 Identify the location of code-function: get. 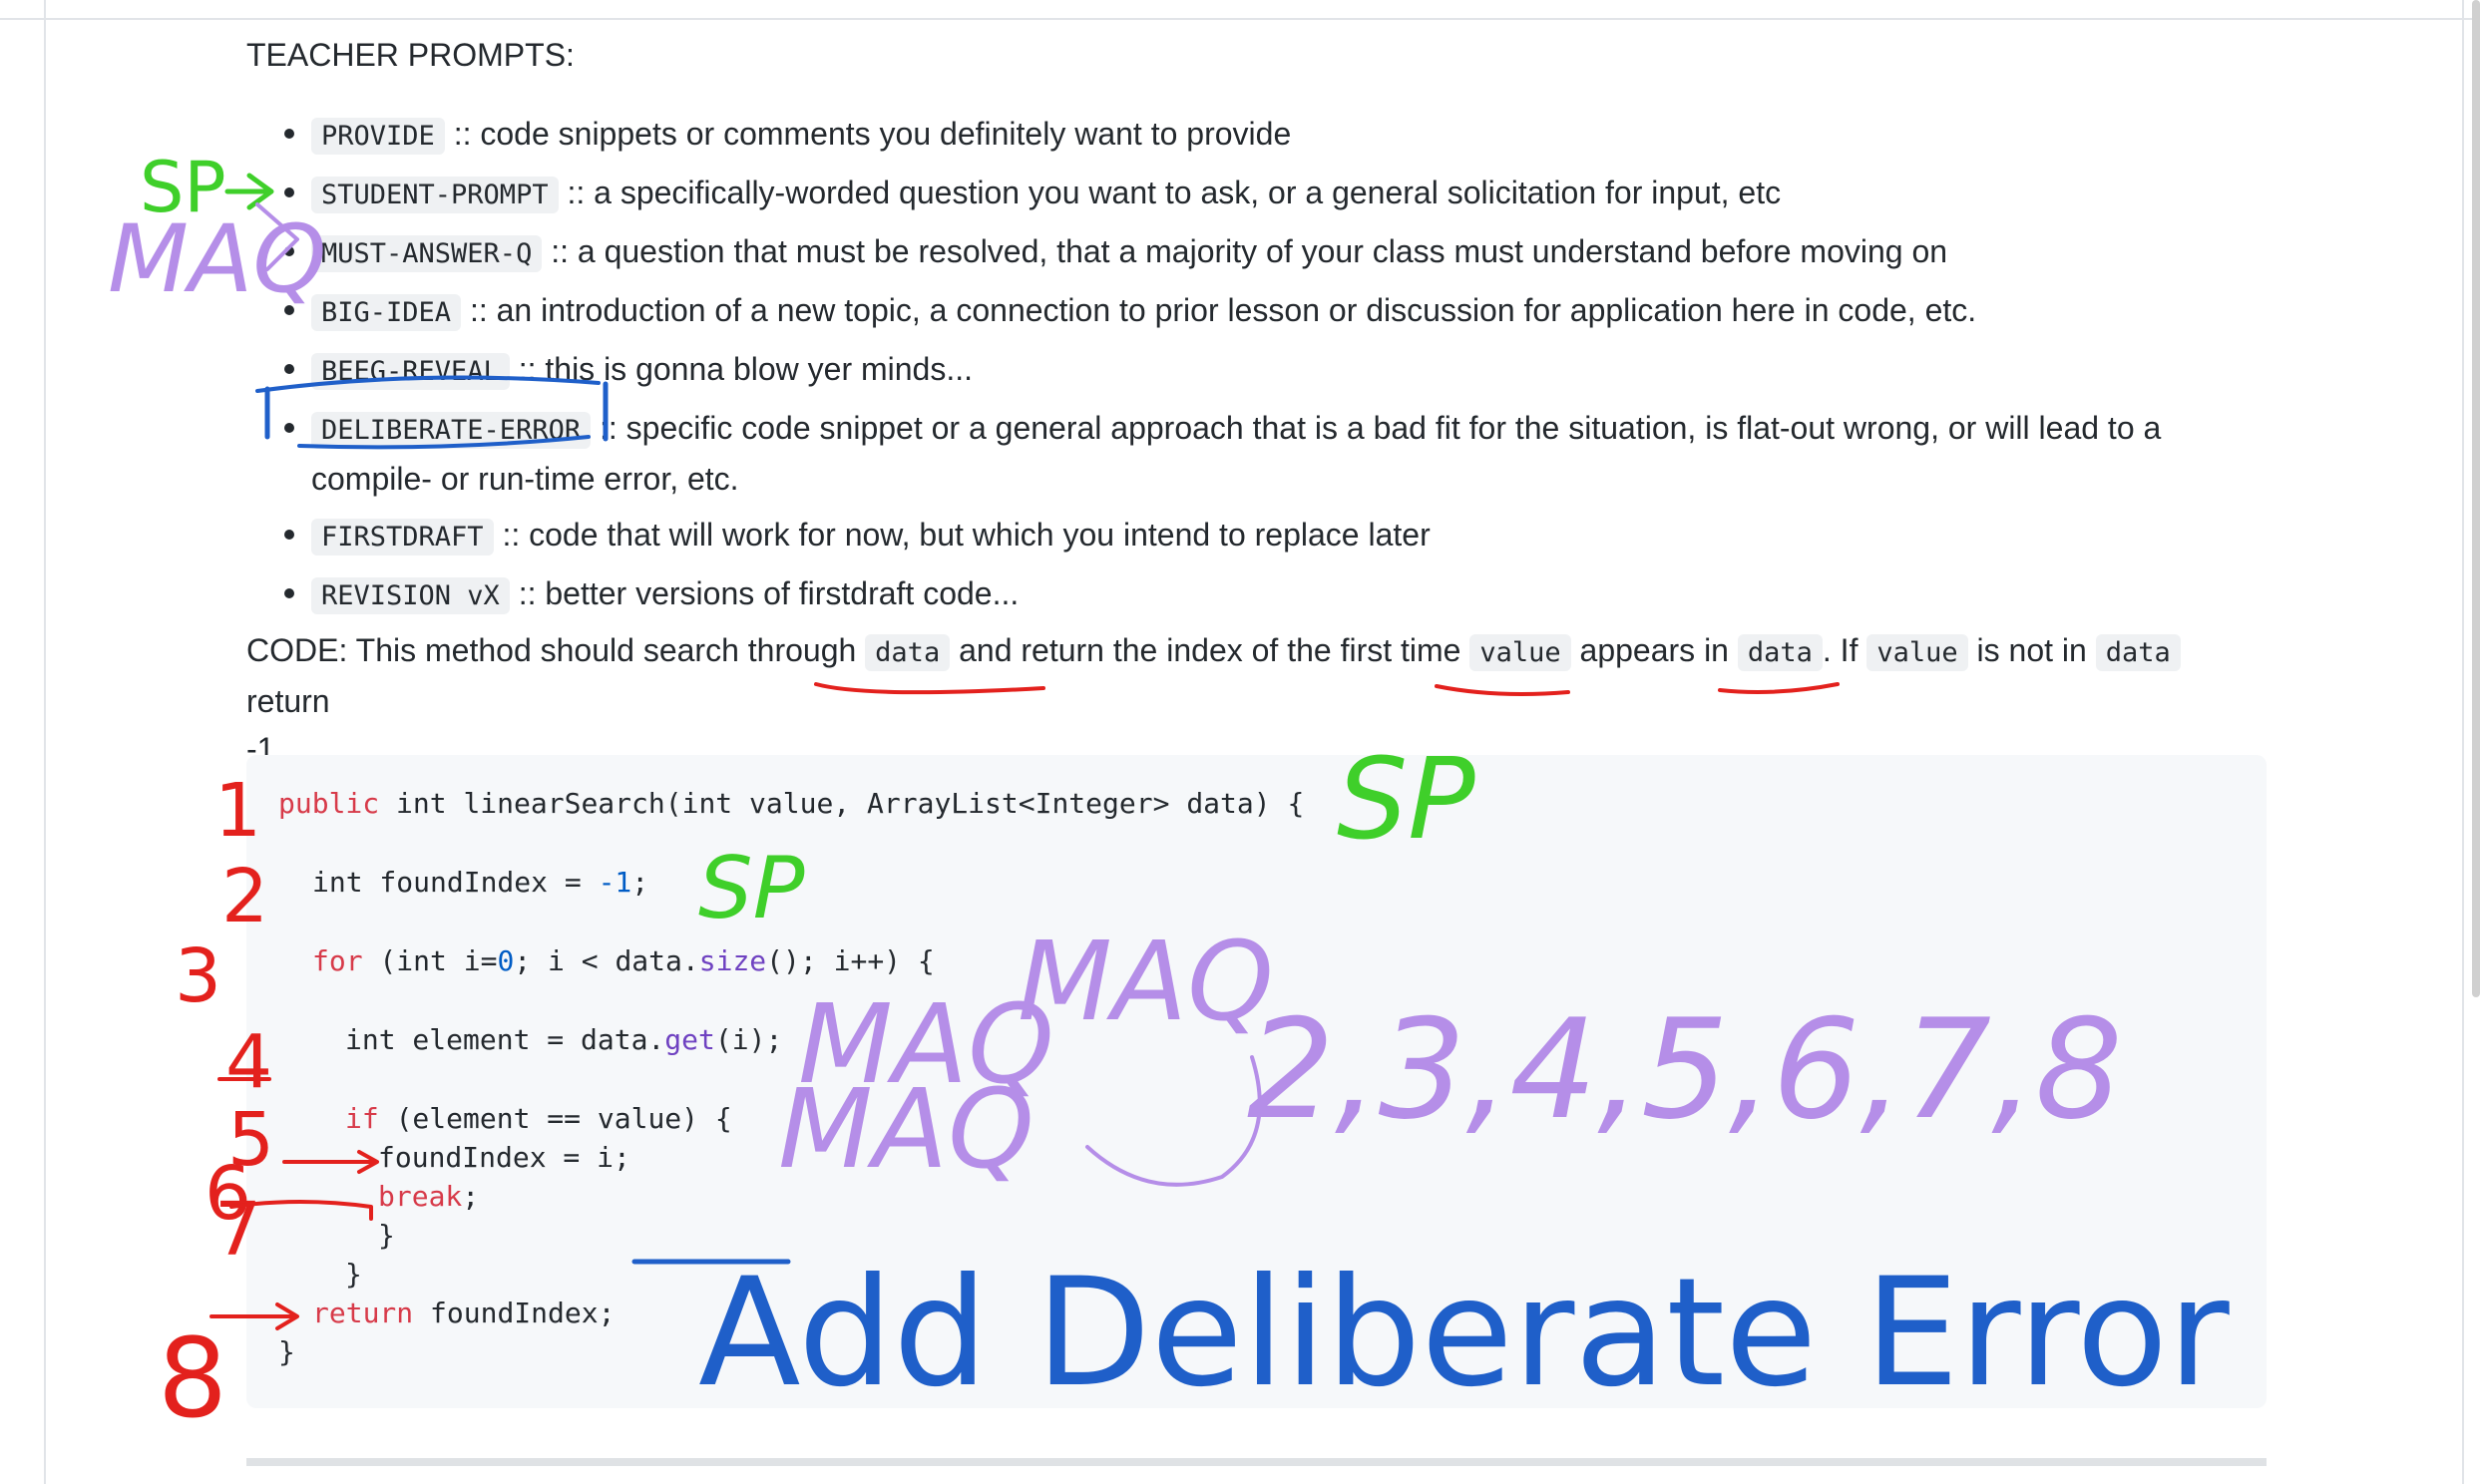
(689, 1039).